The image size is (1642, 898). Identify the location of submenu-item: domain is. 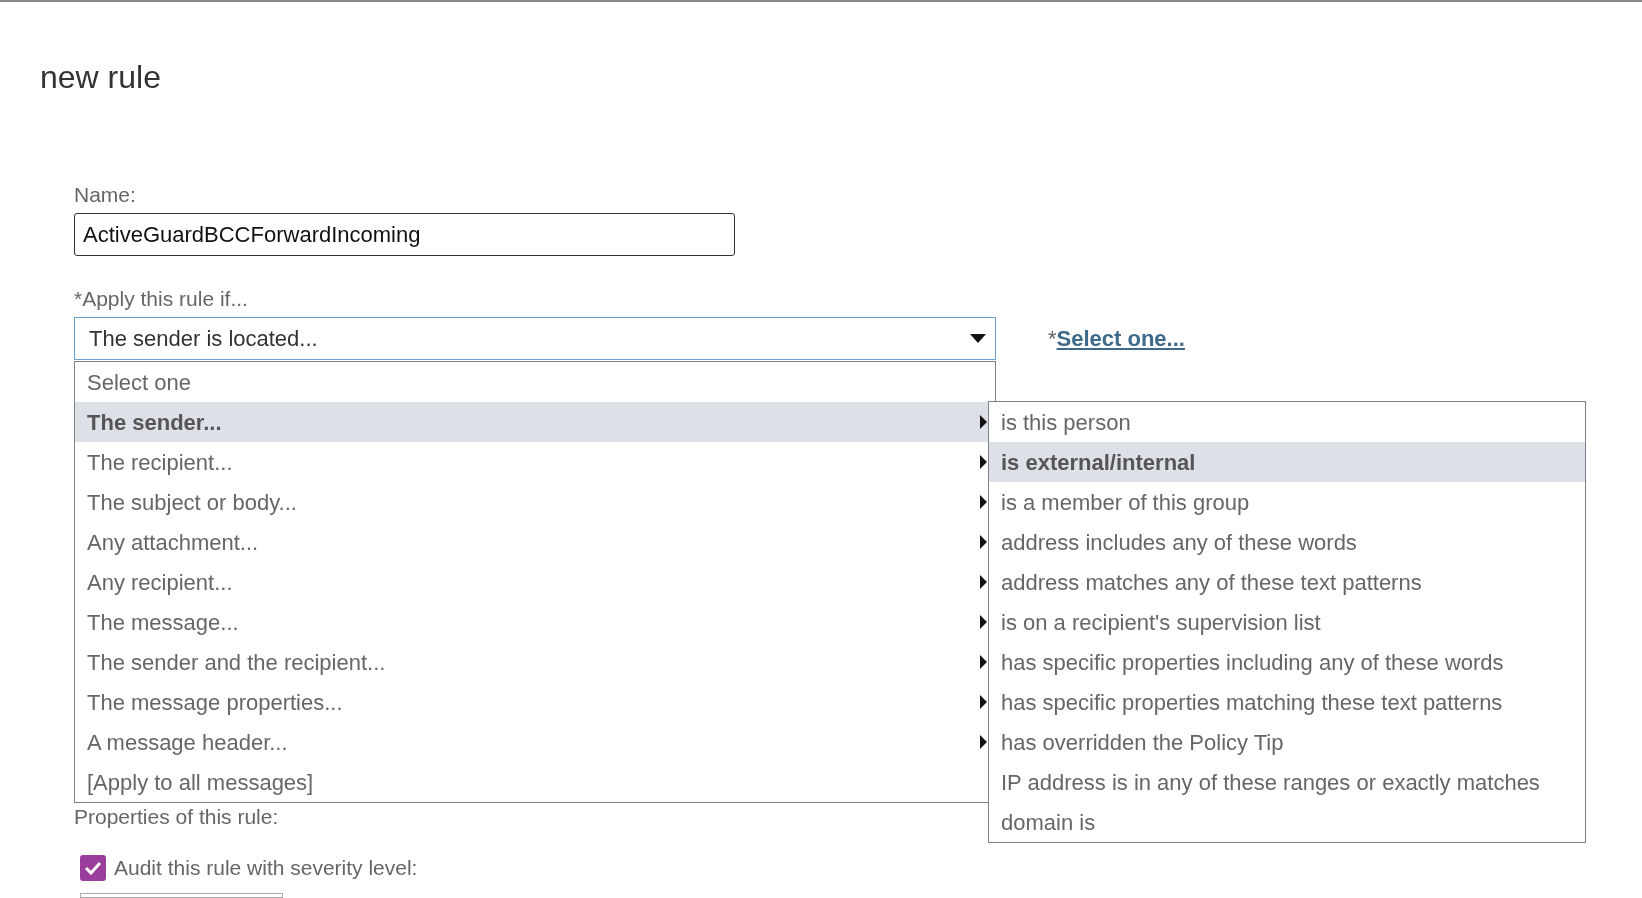
(1287, 822).